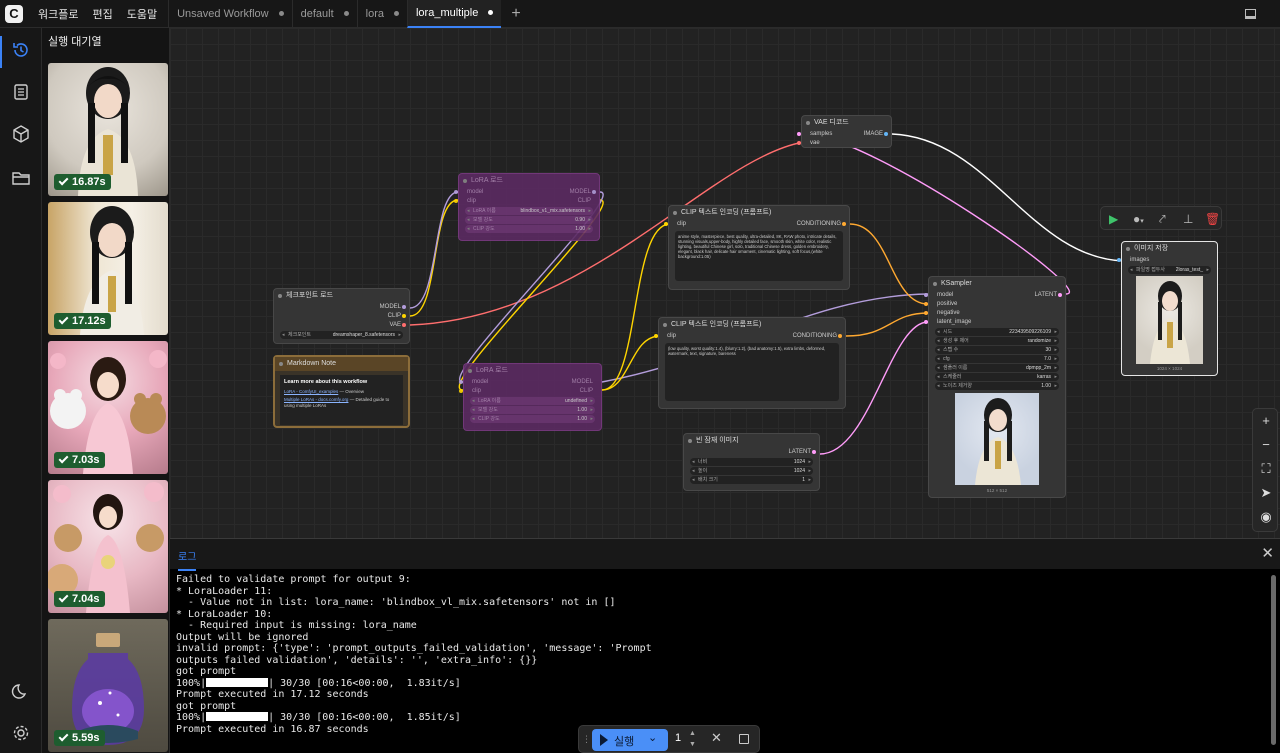  What do you see at coordinates (532, 410) in the screenshot?
I see `strength-model-widget: 모델 강도1.00` at bounding box center [532, 410].